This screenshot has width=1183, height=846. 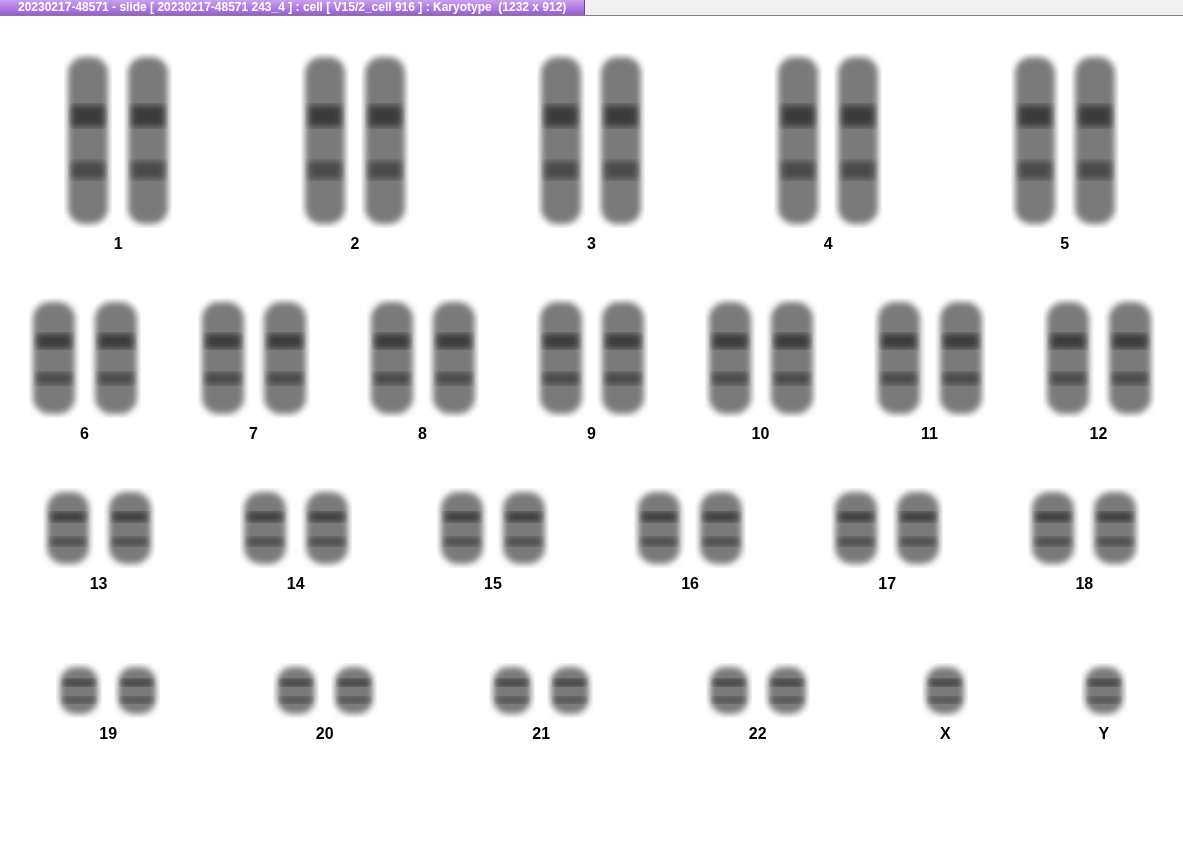 What do you see at coordinates (295, 584) in the screenshot?
I see `chromosome-label: 14` at bounding box center [295, 584].